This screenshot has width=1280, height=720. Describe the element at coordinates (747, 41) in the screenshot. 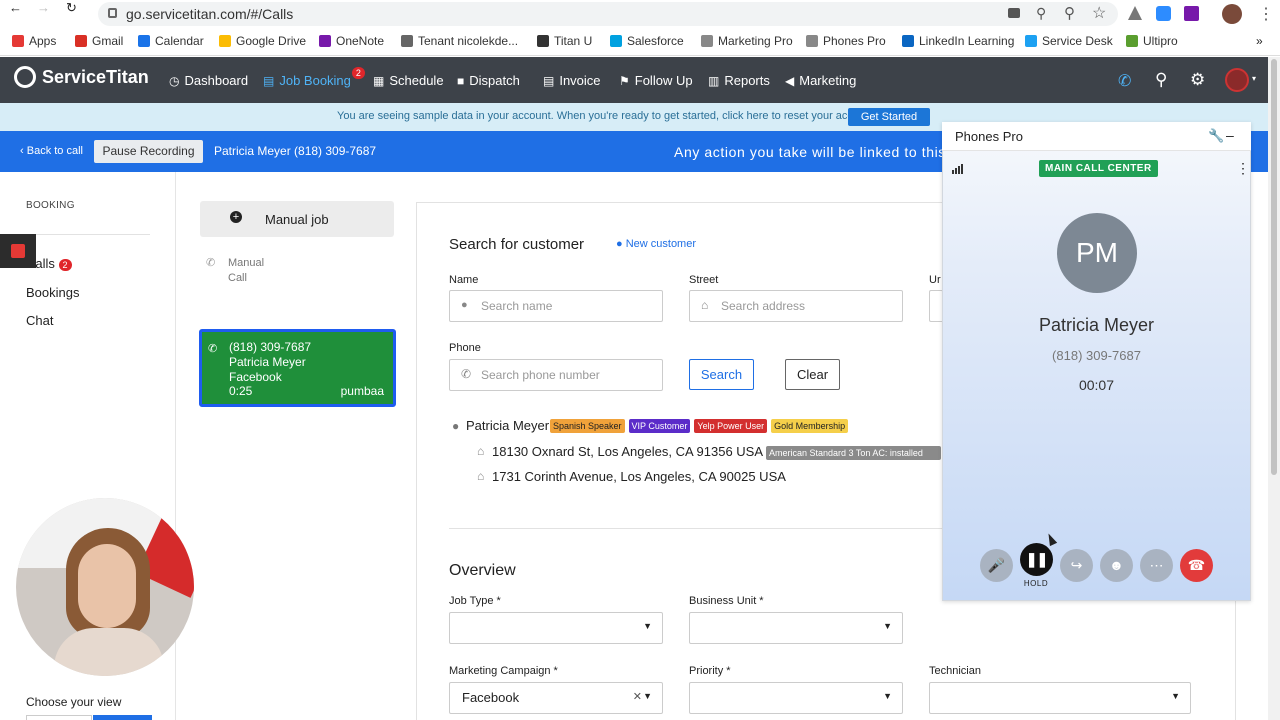

I see `bookmark-item: Marketing Pro` at that location.